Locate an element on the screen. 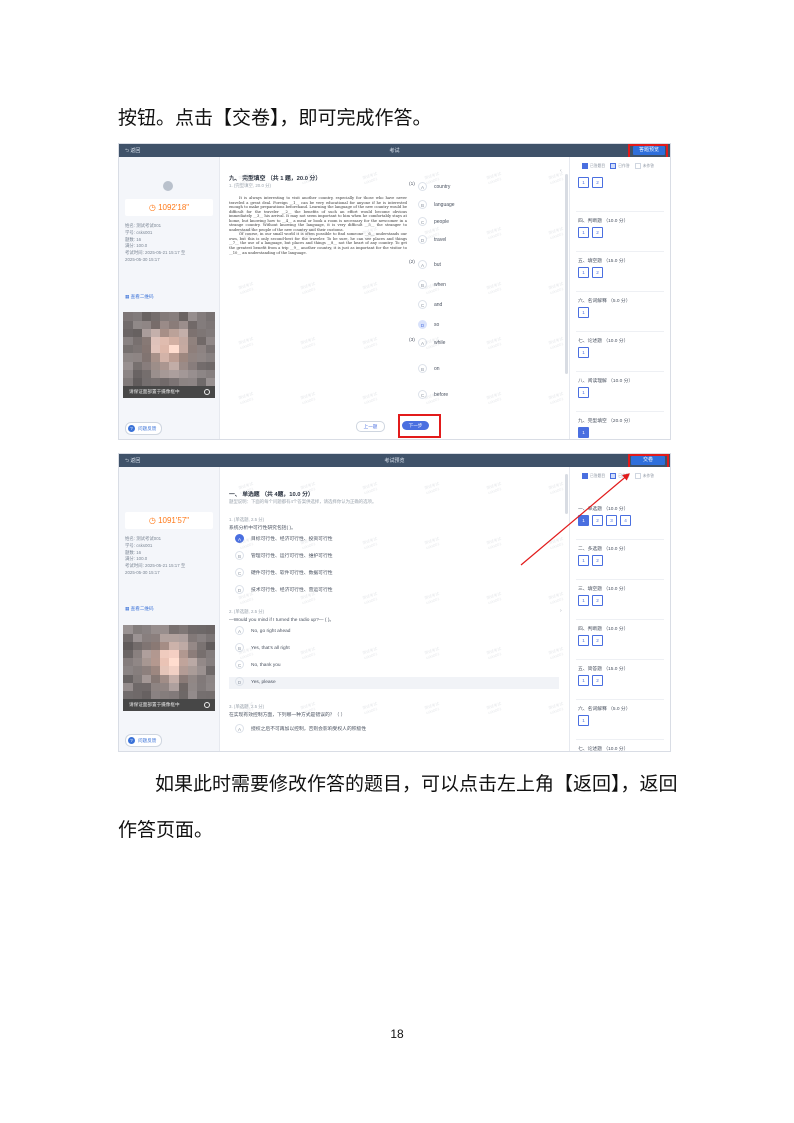 The image size is (794, 1123). paragraph-bottom-line1: 如果此时需要修改作答的题目，可以点击左上角【返回】，返回 is located at coordinates (416, 784).